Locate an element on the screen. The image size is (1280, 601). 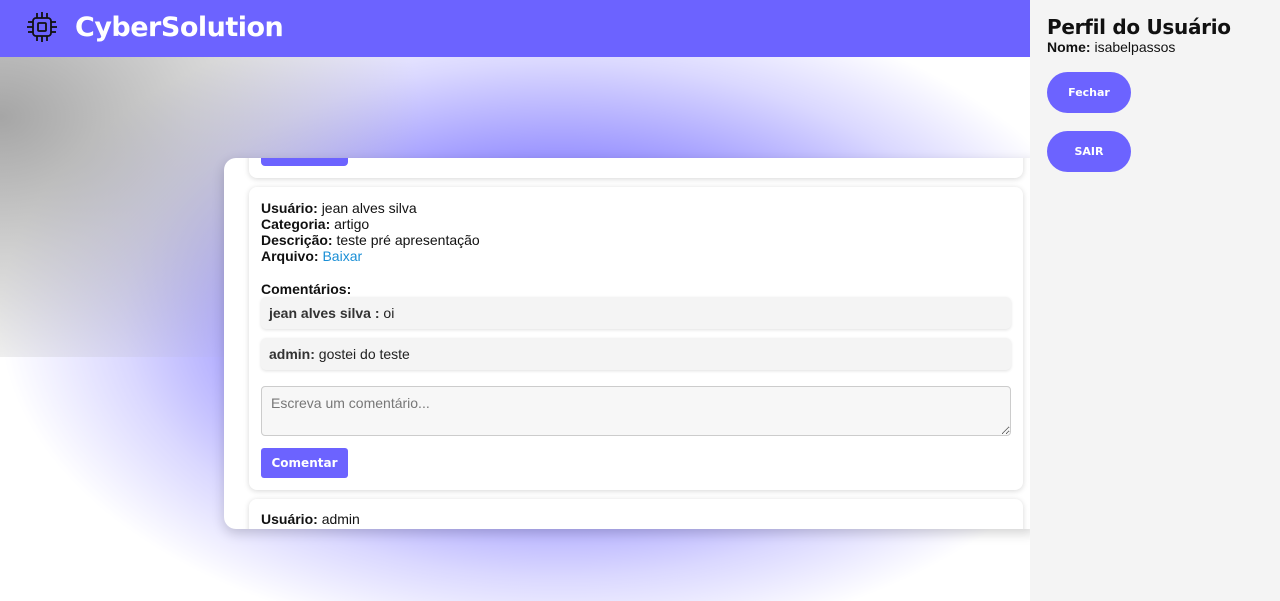
comment-text: oi is located at coordinates (389, 313).